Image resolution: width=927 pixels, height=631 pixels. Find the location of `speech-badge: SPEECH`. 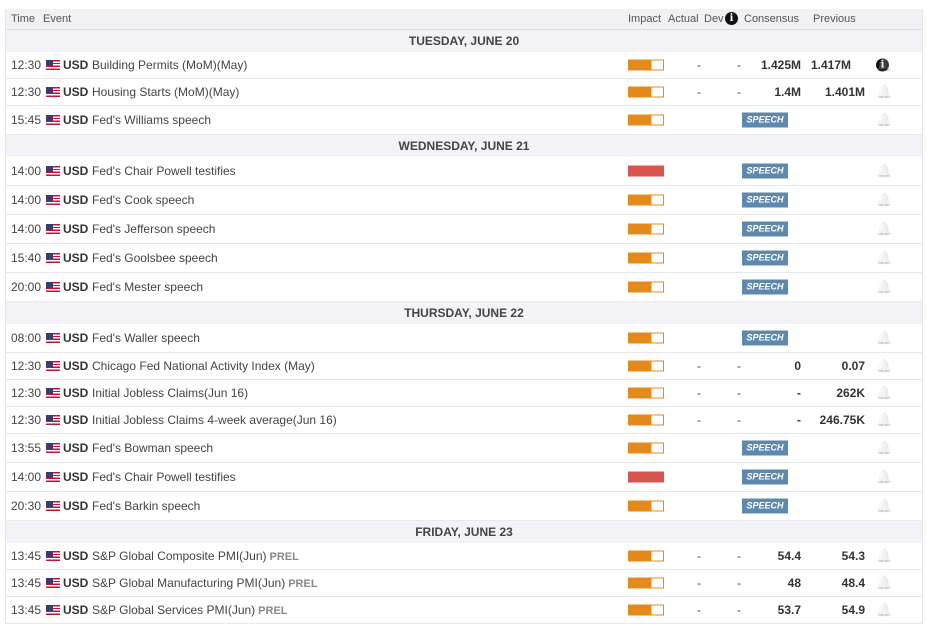

speech-badge: SPEECH is located at coordinates (765, 506).